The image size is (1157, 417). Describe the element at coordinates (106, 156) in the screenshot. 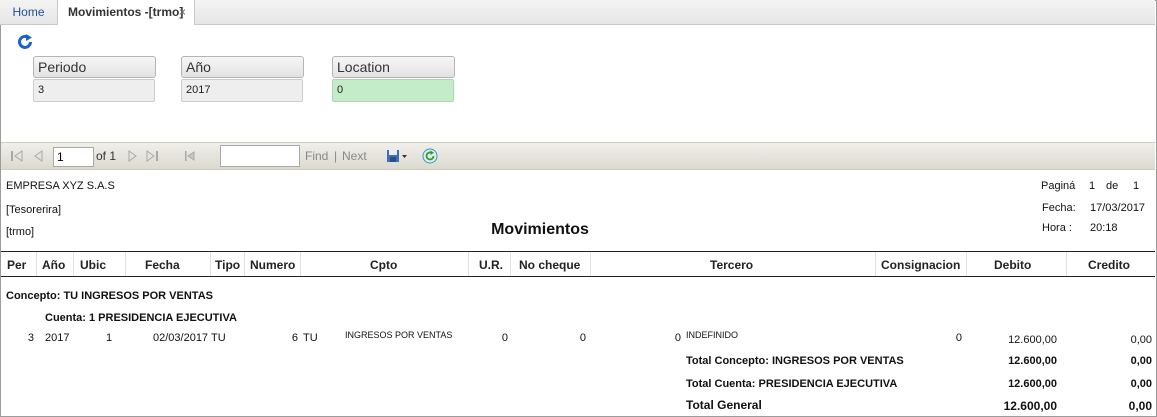

I see `page-of-text: of 1` at that location.